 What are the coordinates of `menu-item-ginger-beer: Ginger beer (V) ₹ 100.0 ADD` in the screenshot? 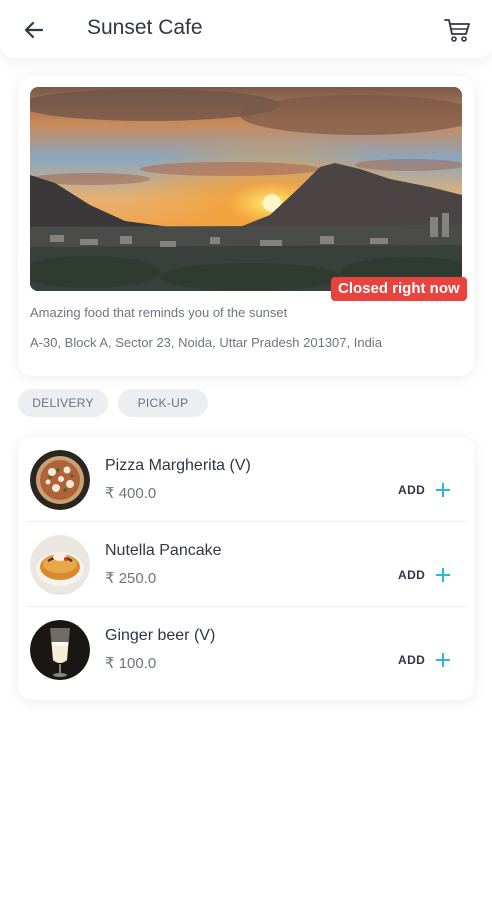 It's located at (246, 649).